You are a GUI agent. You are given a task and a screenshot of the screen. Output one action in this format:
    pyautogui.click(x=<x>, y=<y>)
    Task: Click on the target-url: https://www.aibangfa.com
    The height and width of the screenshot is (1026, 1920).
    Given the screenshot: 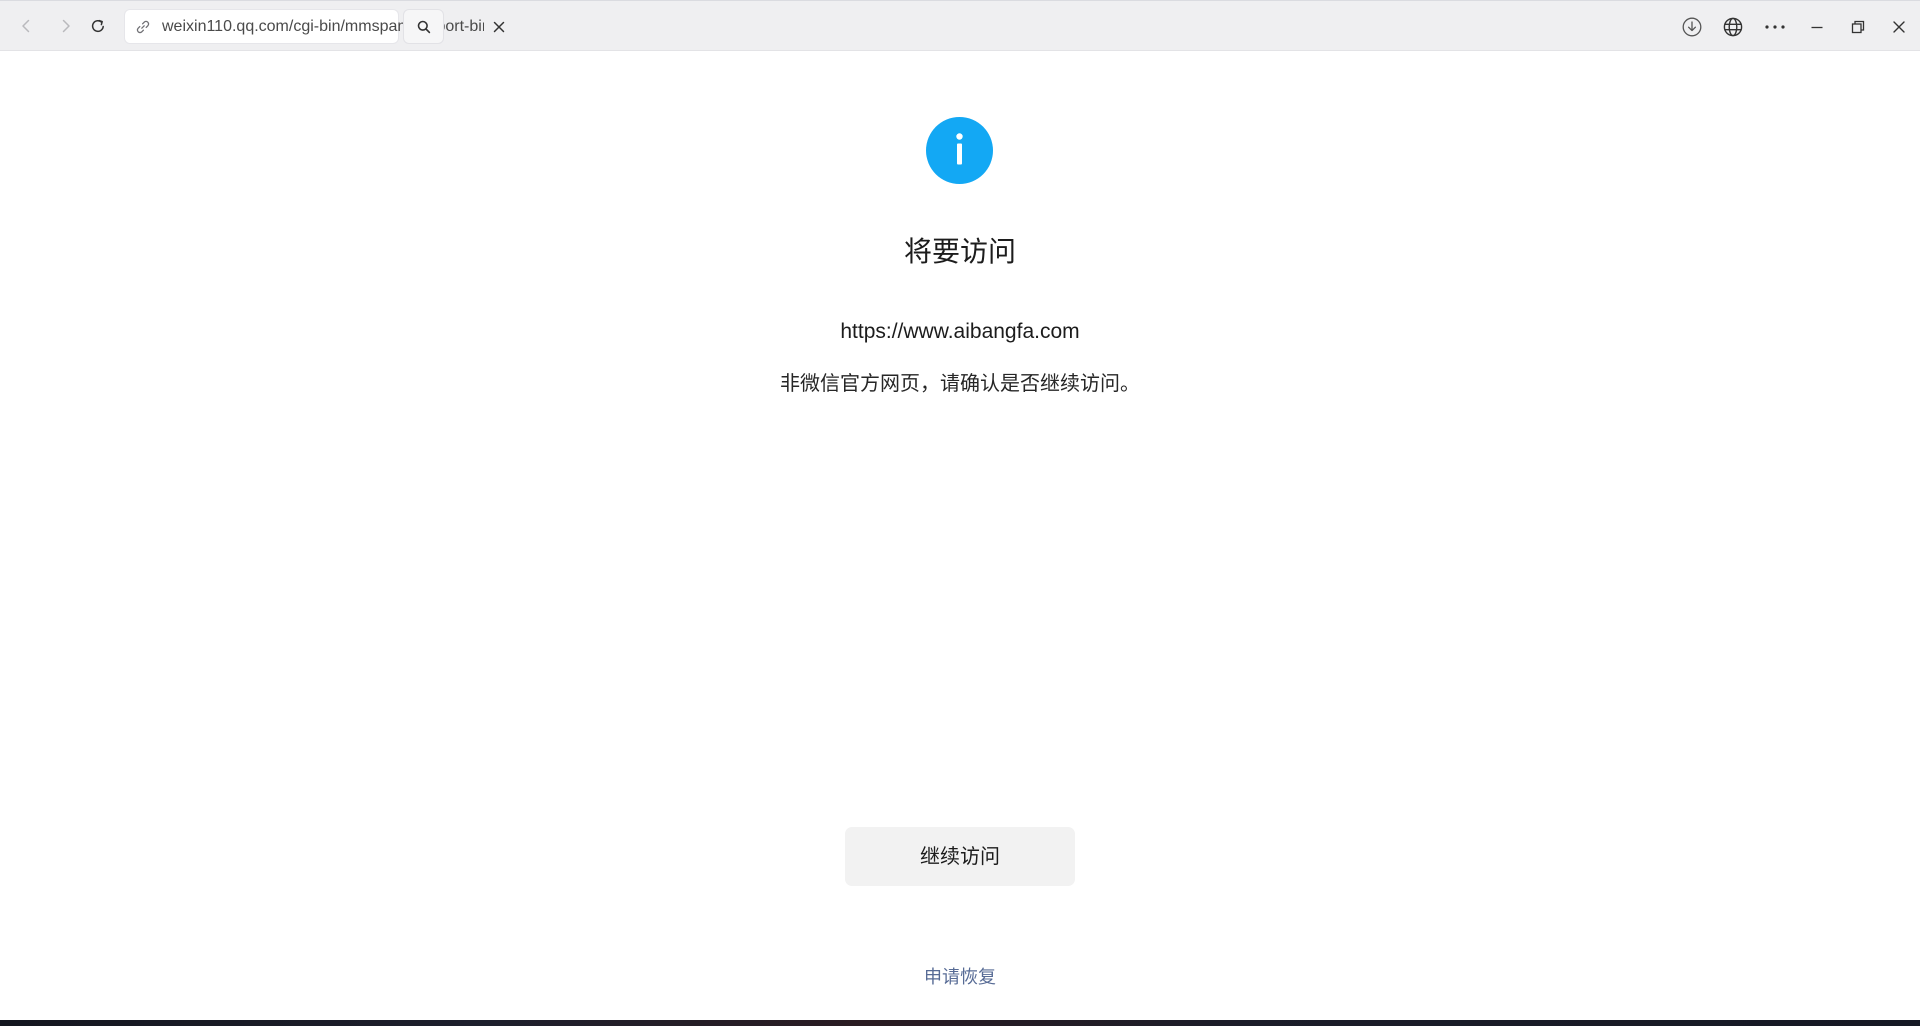 What is the action you would take?
    pyautogui.click(x=960, y=331)
    